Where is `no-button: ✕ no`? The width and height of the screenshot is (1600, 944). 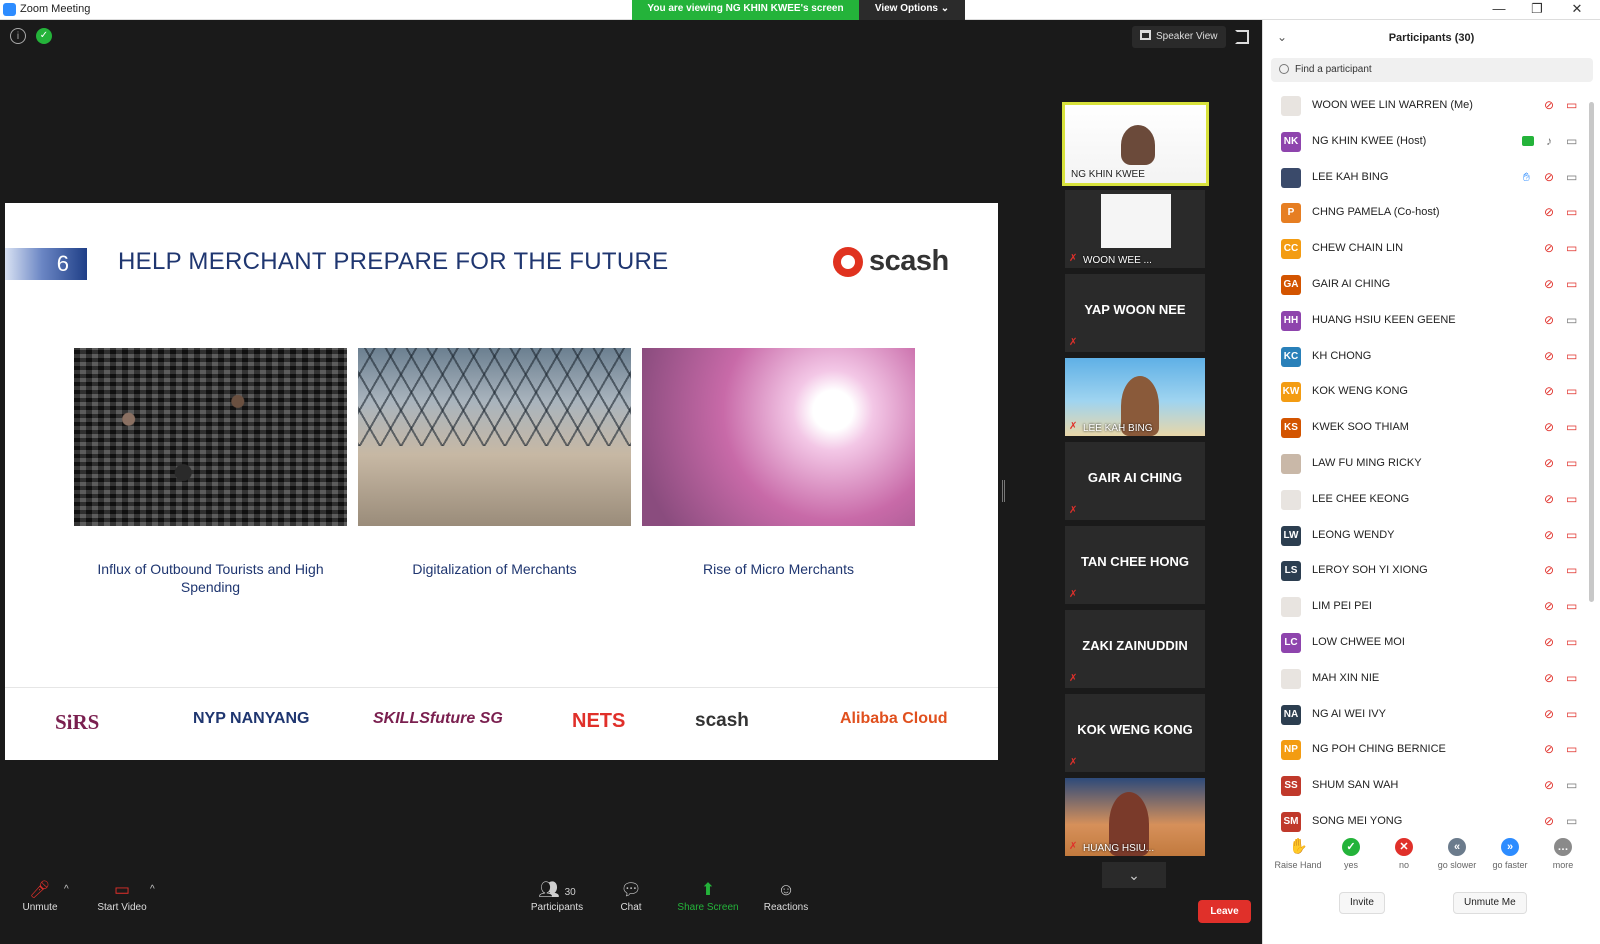
no-button: ✕ no is located at coordinates (1404, 854).